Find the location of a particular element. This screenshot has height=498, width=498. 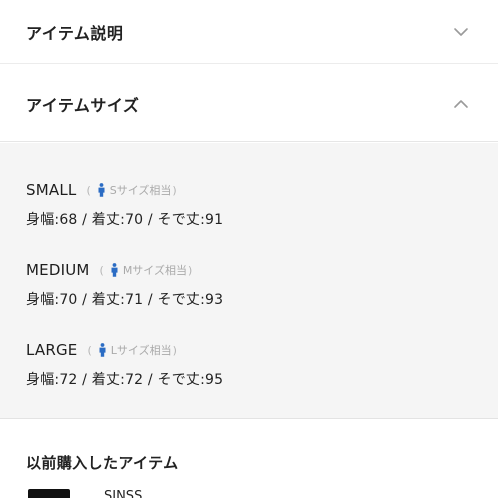

item-description-accordion: アイテム説明 is located at coordinates (249, 32).